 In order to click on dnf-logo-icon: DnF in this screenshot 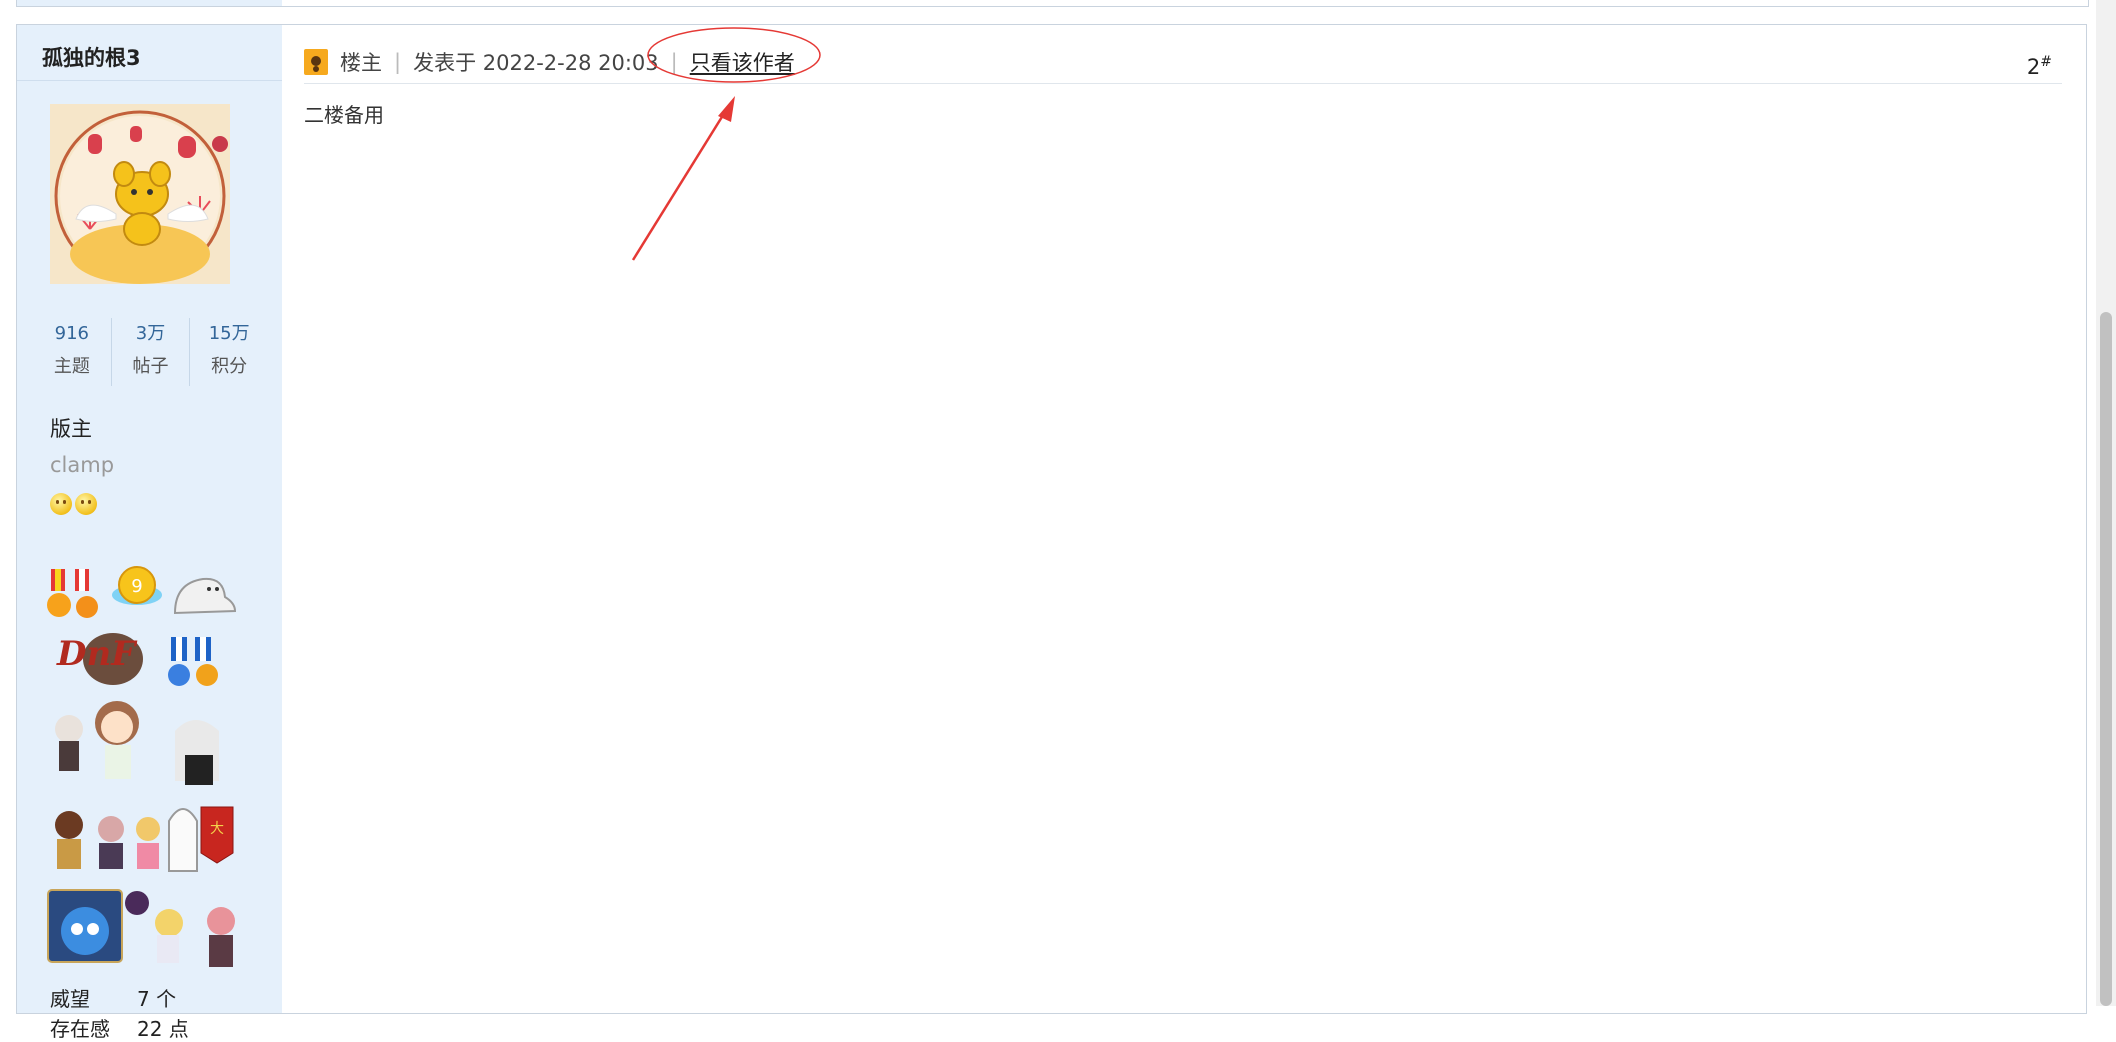, I will do `click(107, 657)`.